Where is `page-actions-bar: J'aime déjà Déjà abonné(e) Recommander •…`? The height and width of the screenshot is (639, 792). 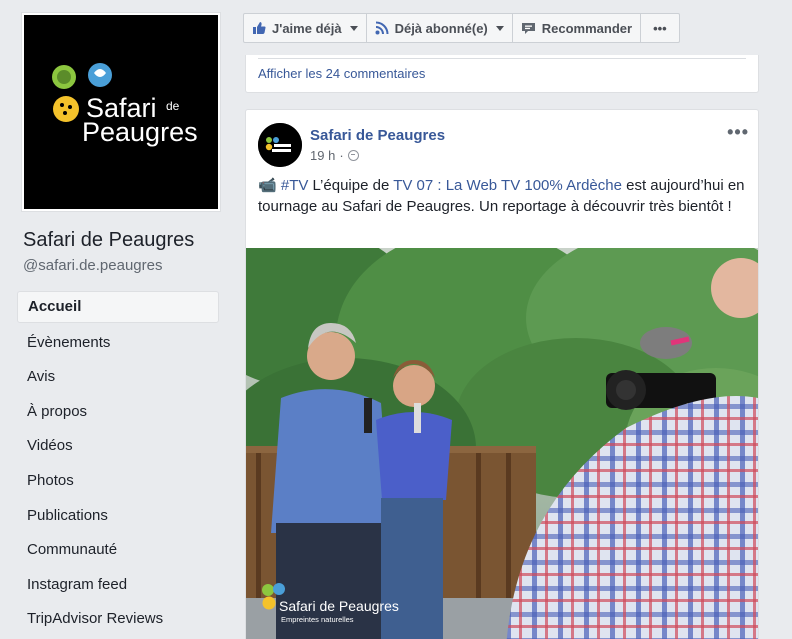 page-actions-bar: J'aime déjà Déjà abonné(e) Recommander •… is located at coordinates (461, 28).